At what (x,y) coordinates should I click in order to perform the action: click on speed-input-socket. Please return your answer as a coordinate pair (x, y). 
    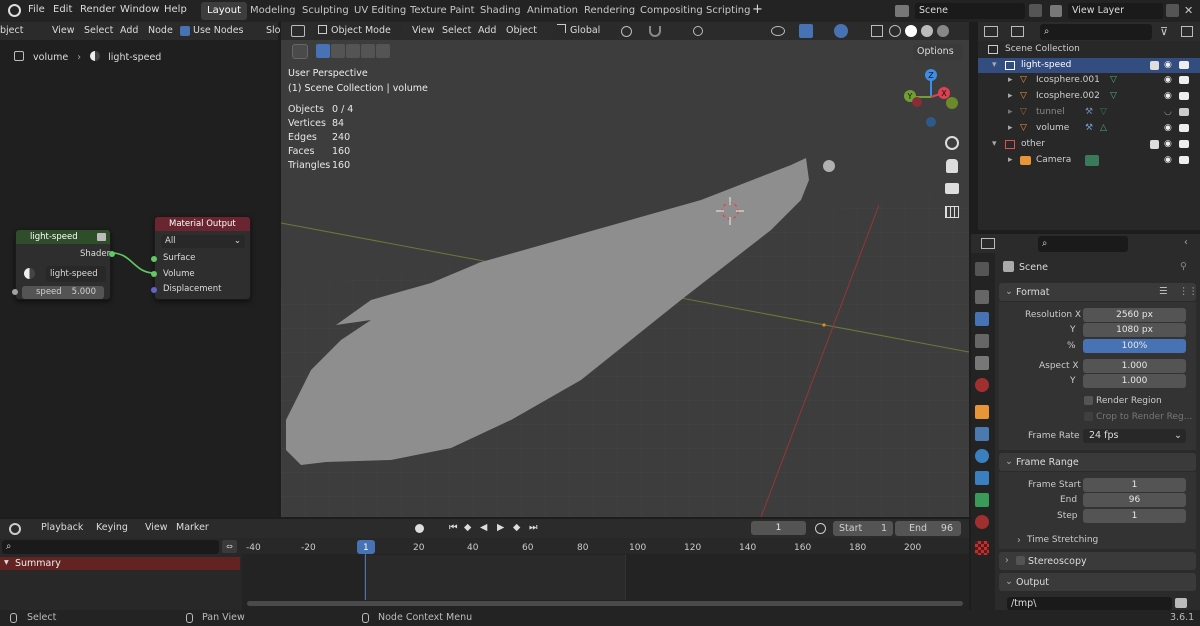
    Looking at the image, I should click on (15, 292).